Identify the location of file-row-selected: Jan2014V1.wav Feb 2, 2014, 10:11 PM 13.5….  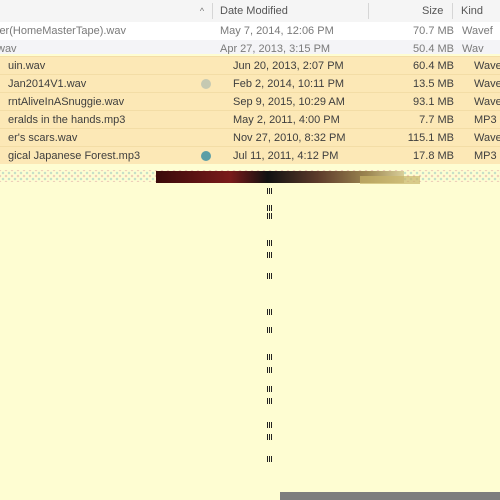
(250, 83).